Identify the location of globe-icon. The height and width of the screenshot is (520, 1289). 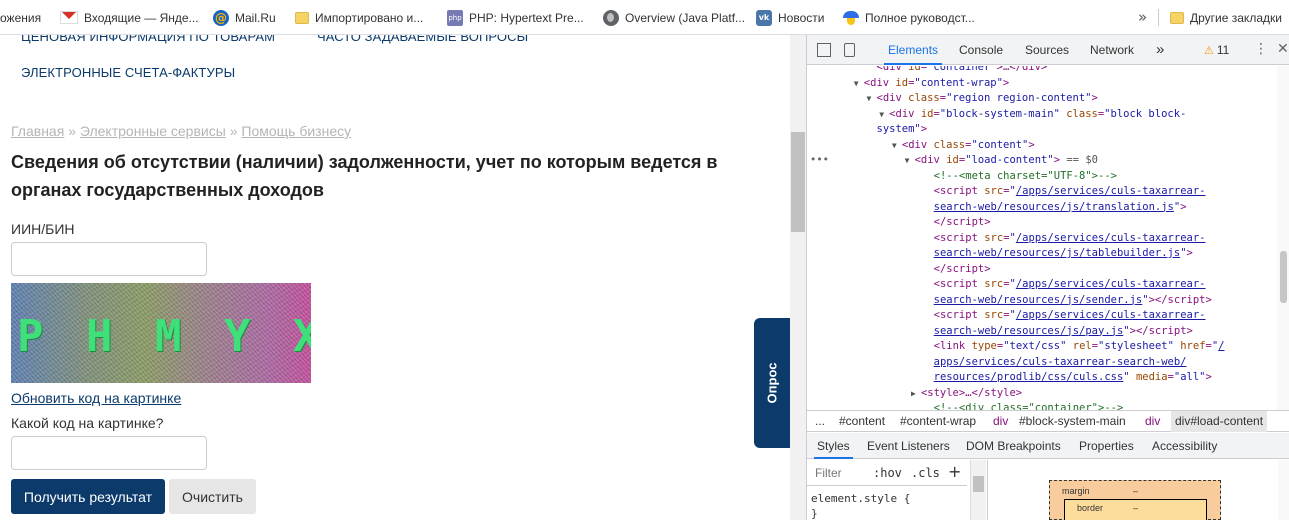
(611, 17).